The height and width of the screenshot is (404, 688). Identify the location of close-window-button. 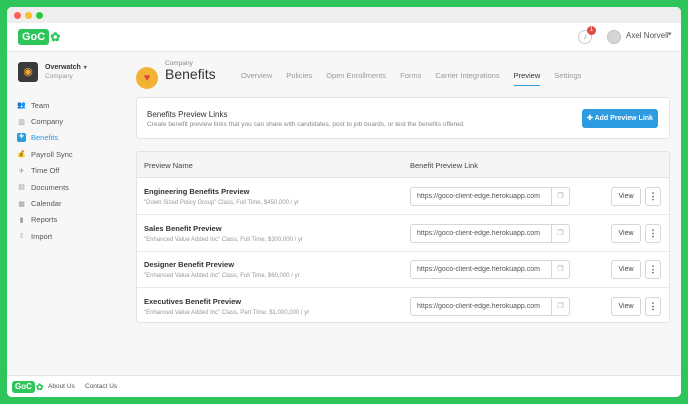
(17, 15).